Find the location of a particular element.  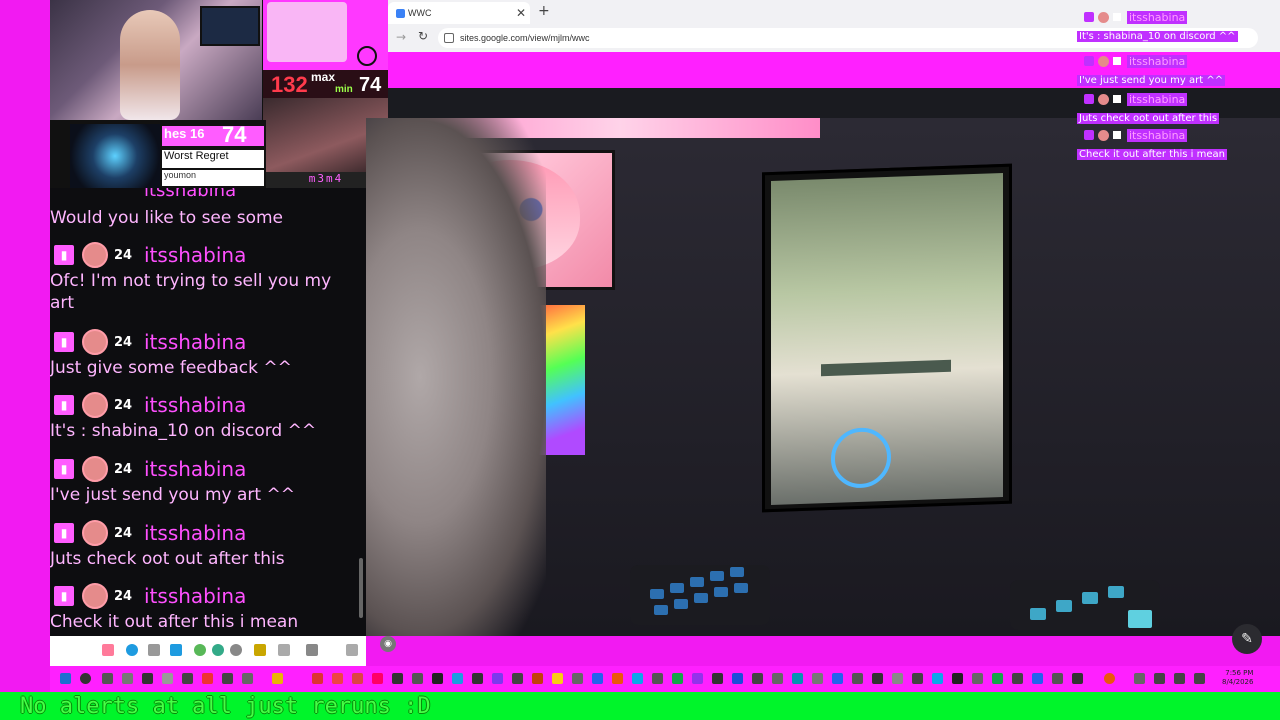

chevron-down-icon is located at coordinates (352, 650).